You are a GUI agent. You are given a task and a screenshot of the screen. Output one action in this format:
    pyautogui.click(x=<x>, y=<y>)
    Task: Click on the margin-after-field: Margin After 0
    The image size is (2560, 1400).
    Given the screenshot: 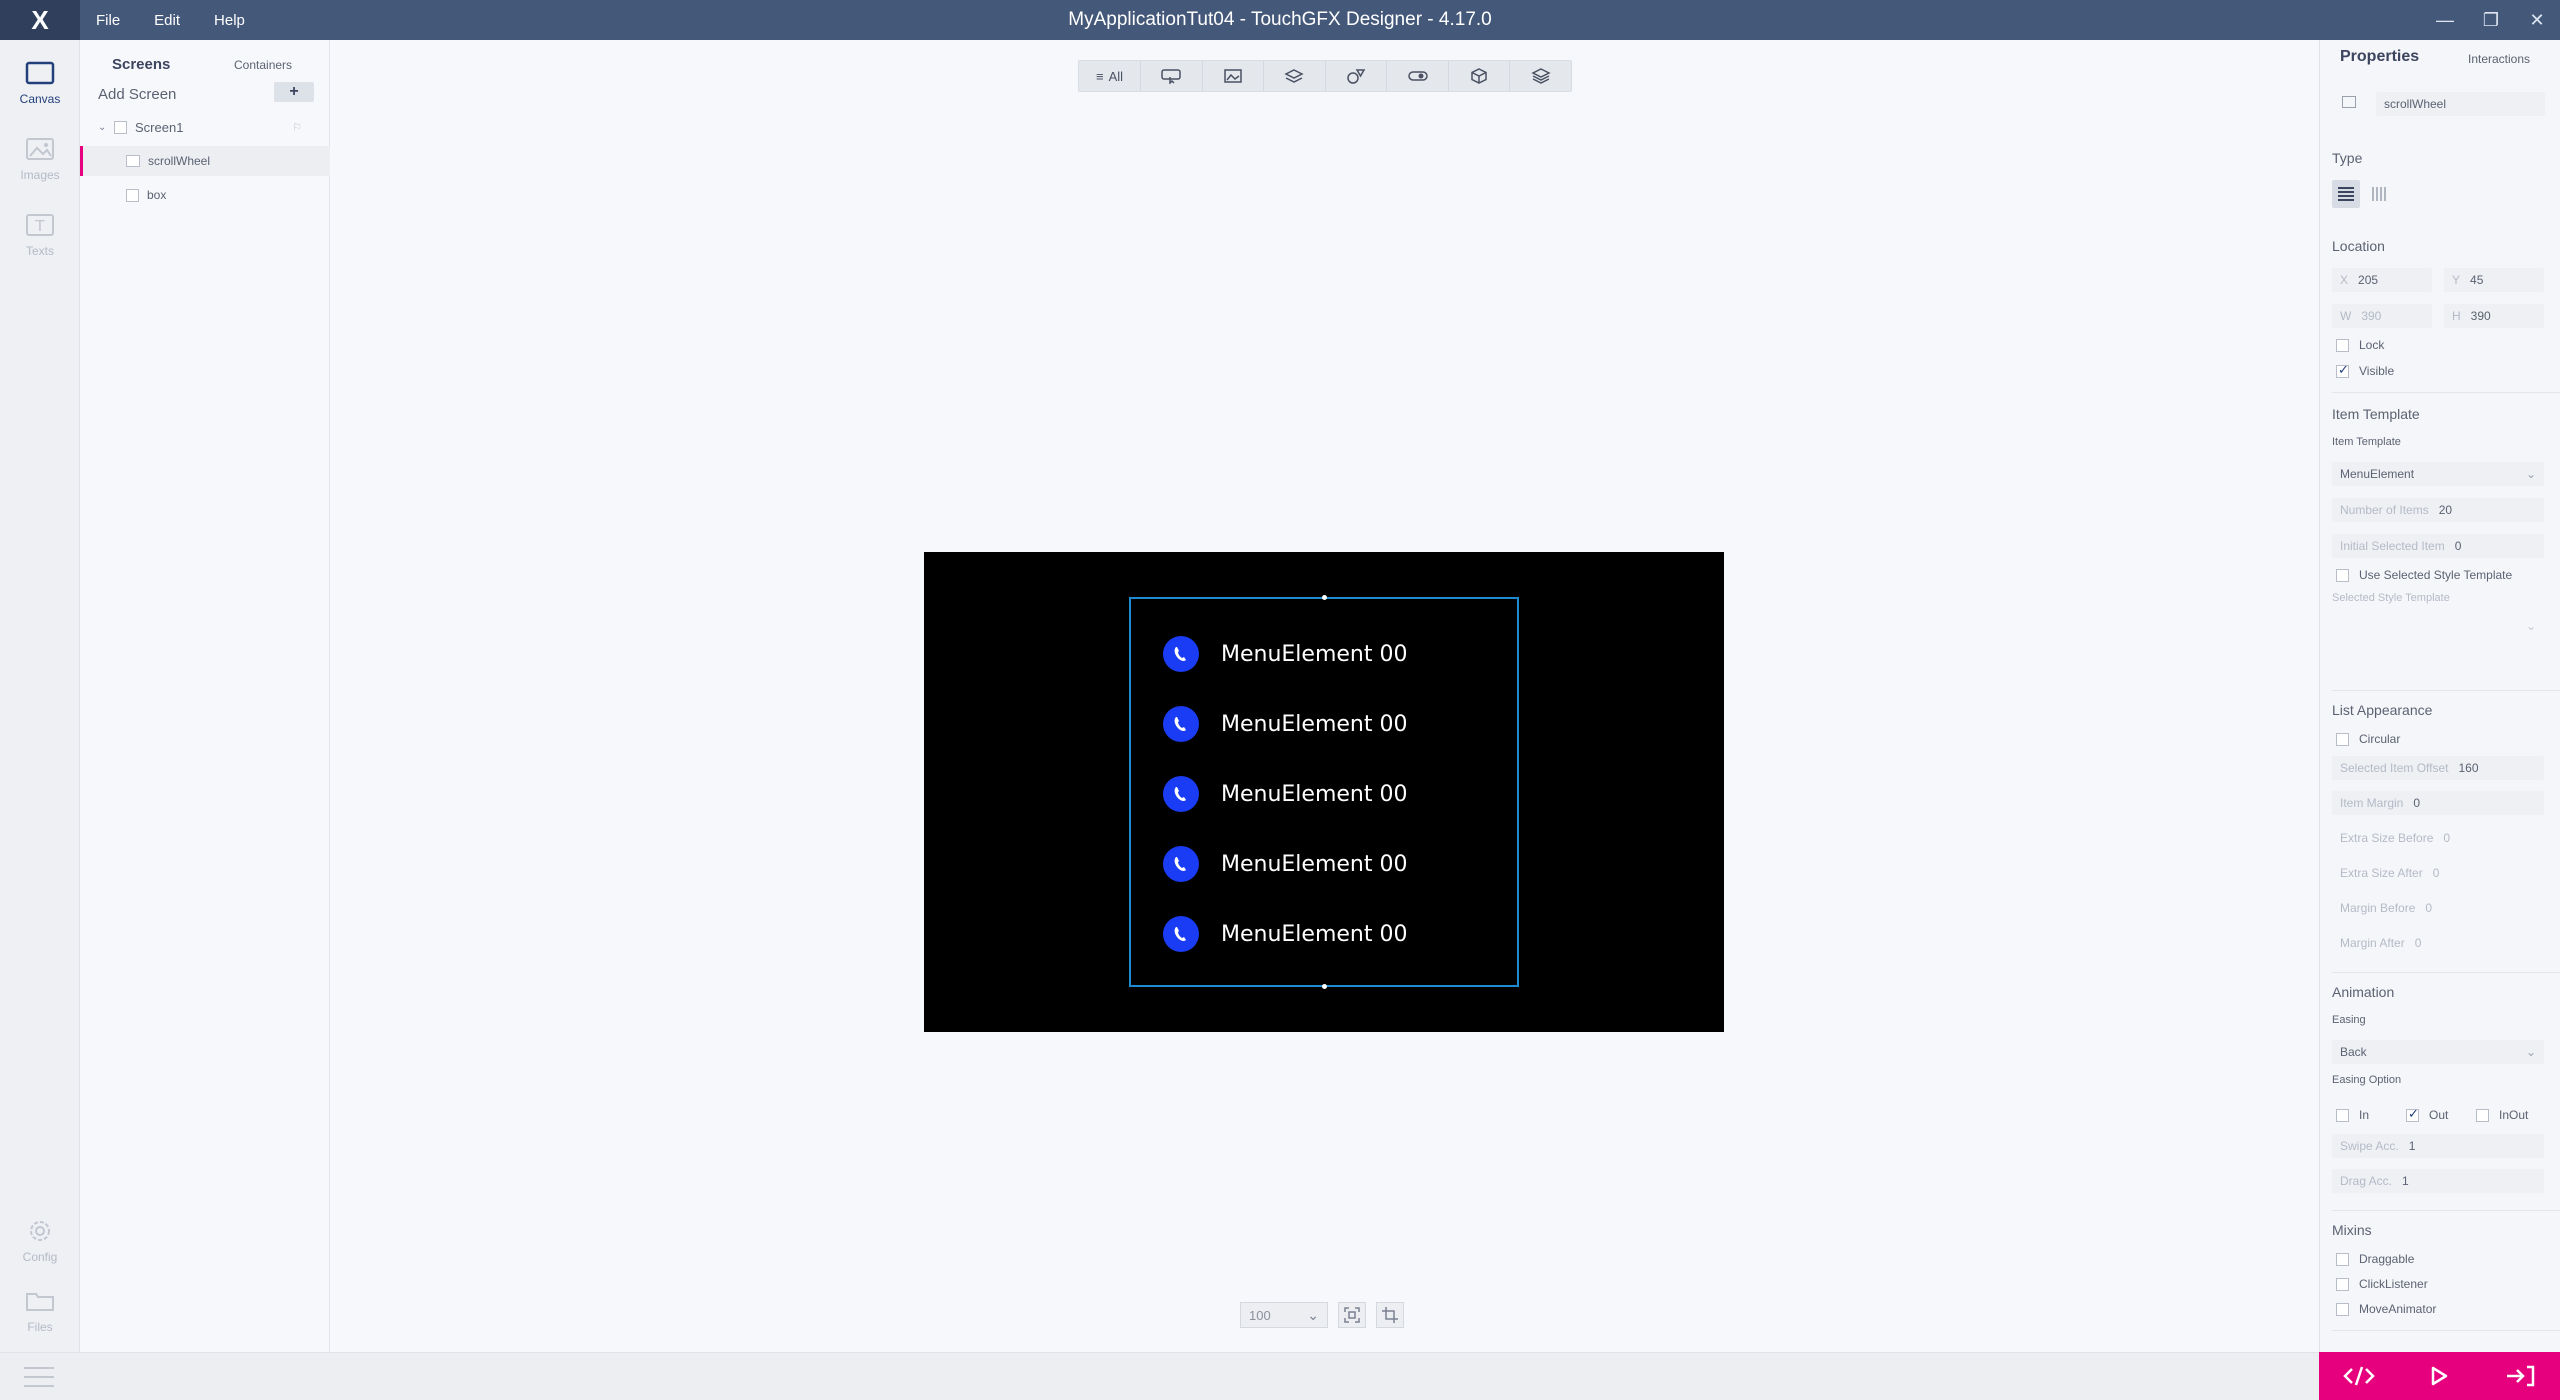 What is the action you would take?
    pyautogui.click(x=2438, y=943)
    